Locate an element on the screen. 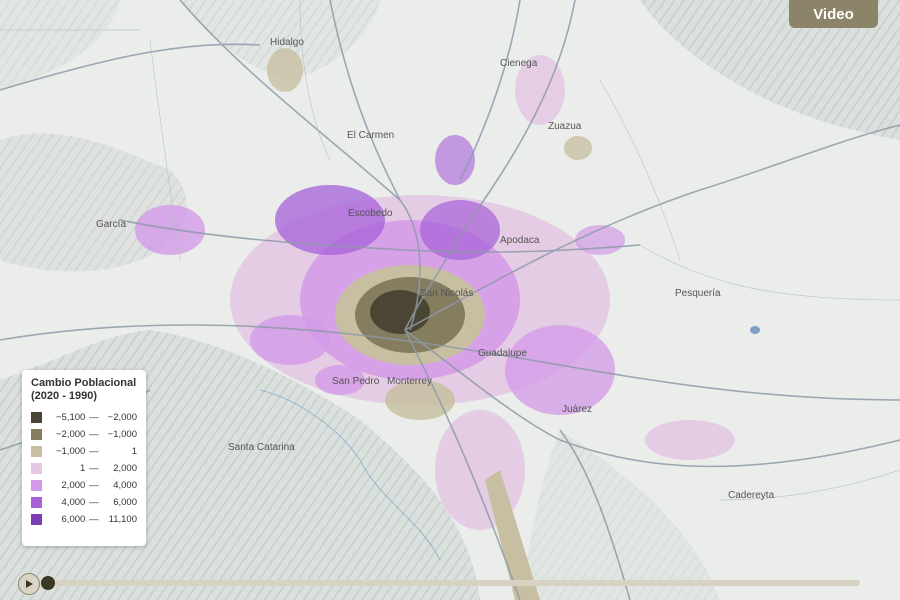 Image resolution: width=900 pixels, height=600 pixels. legend-min: −2,000 is located at coordinates (70, 434).